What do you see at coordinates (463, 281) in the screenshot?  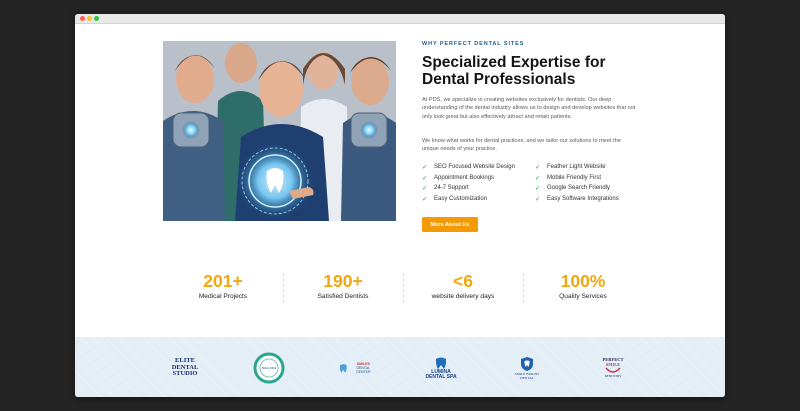 I see `stat-value: <6` at bounding box center [463, 281].